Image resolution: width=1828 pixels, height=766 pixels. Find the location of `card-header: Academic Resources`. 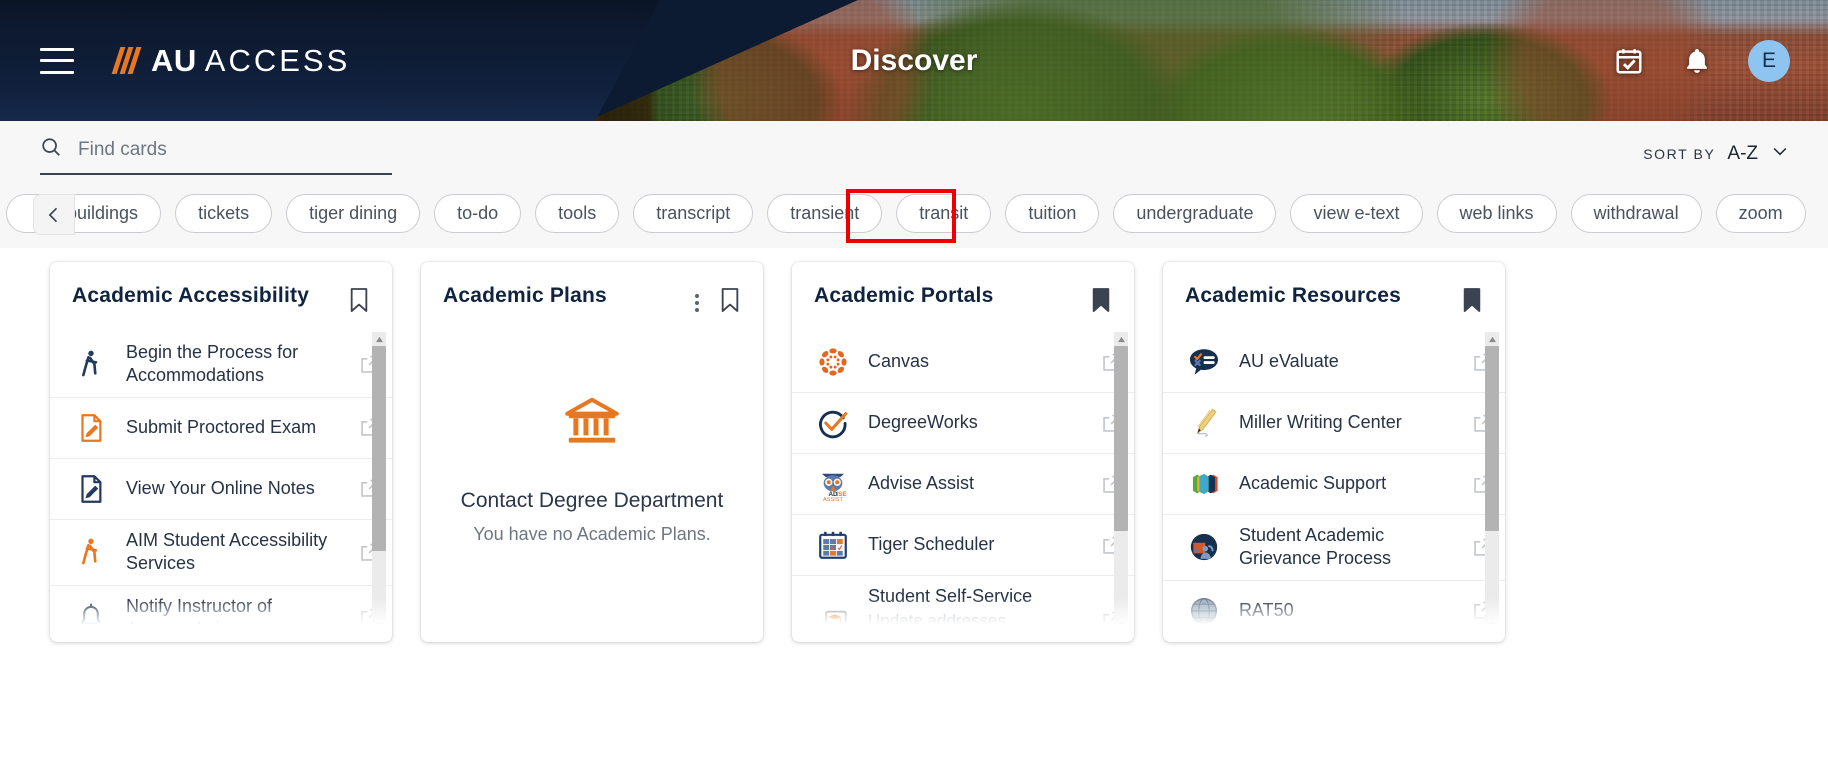

card-header: Academic Resources is located at coordinates (1334, 290).